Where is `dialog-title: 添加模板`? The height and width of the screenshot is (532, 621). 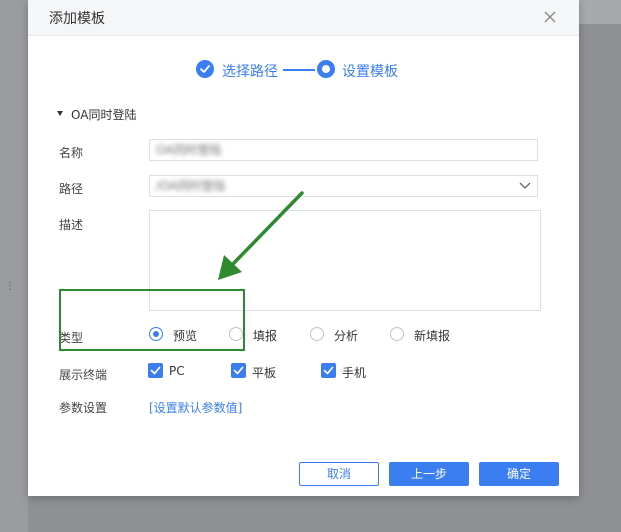 dialog-title: 添加模板 is located at coordinates (77, 19).